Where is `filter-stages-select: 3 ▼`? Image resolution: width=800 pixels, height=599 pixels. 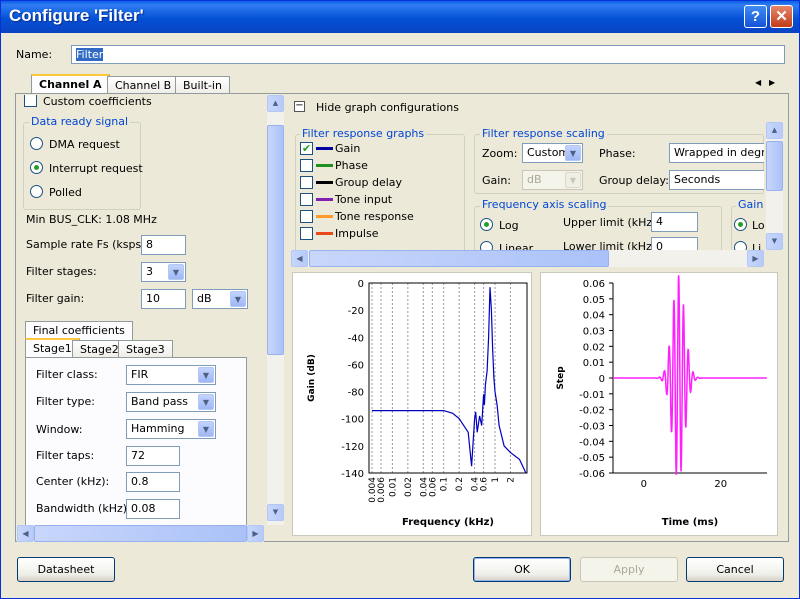 filter-stages-select: 3 ▼ is located at coordinates (163, 272).